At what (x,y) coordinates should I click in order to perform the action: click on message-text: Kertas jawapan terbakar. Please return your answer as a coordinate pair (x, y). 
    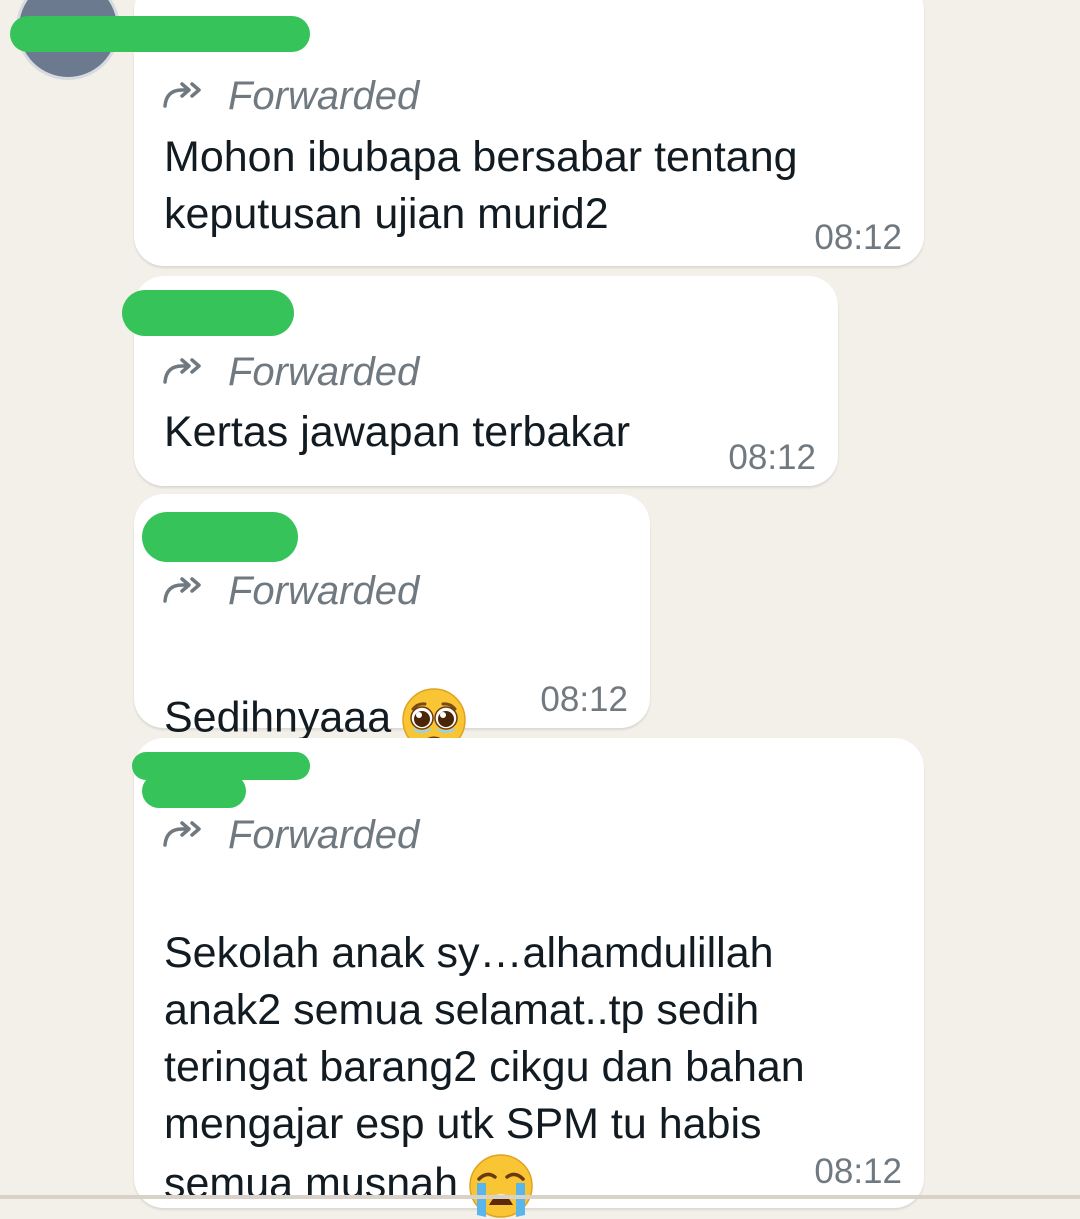
    Looking at the image, I should click on (397, 432).